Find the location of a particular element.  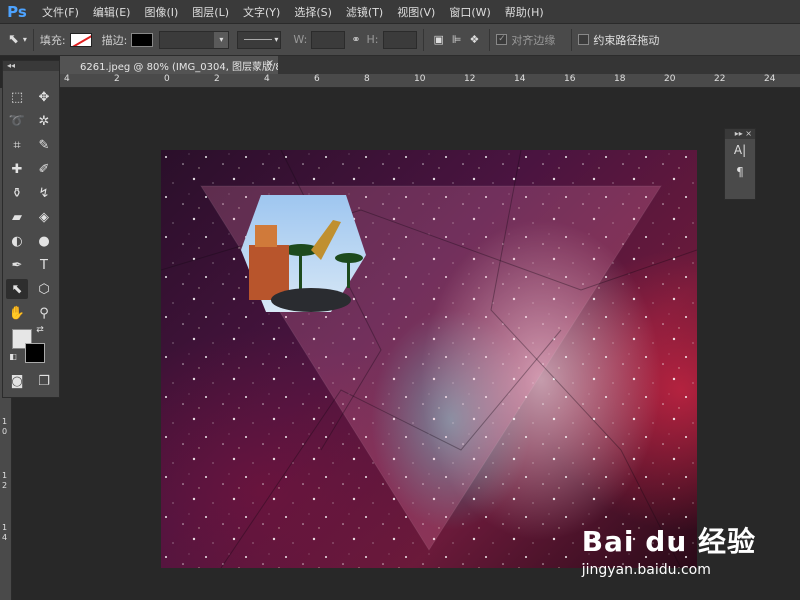

menu-layer: 图层(L) is located at coordinates (210, 12).